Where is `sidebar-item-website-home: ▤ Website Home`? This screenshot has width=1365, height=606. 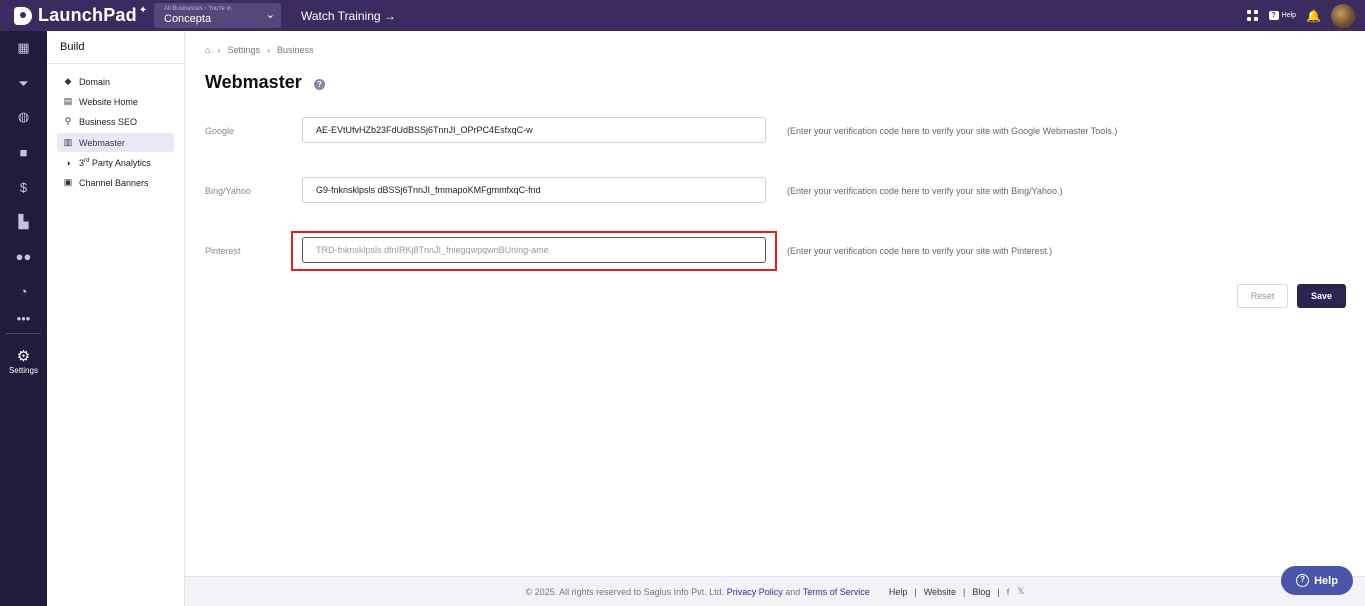
sidebar-item-website-home: ▤ Website Home is located at coordinates (115, 101).